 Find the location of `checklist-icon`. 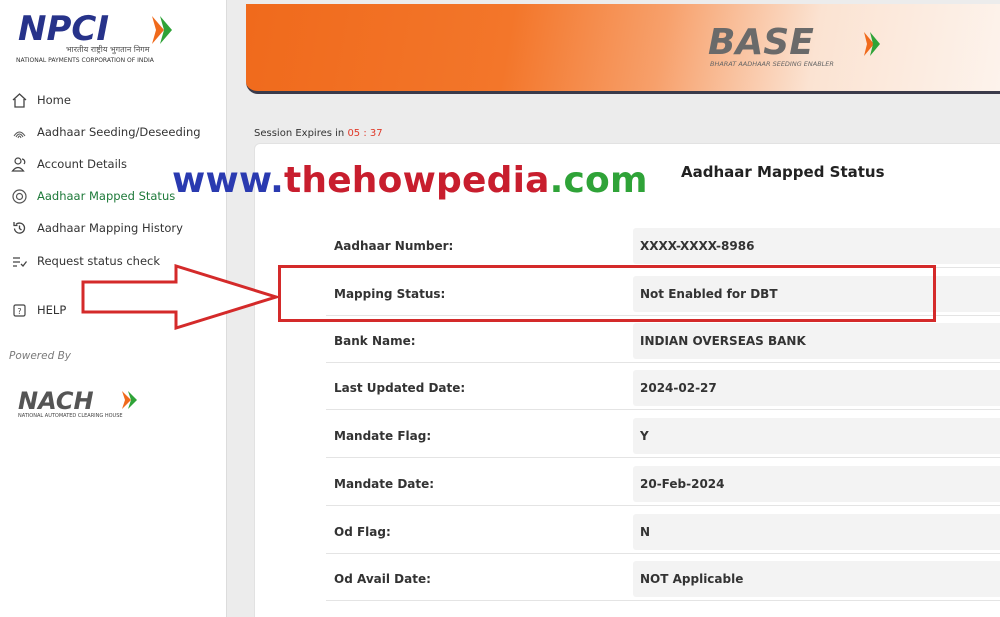

checklist-icon is located at coordinates (19, 261).